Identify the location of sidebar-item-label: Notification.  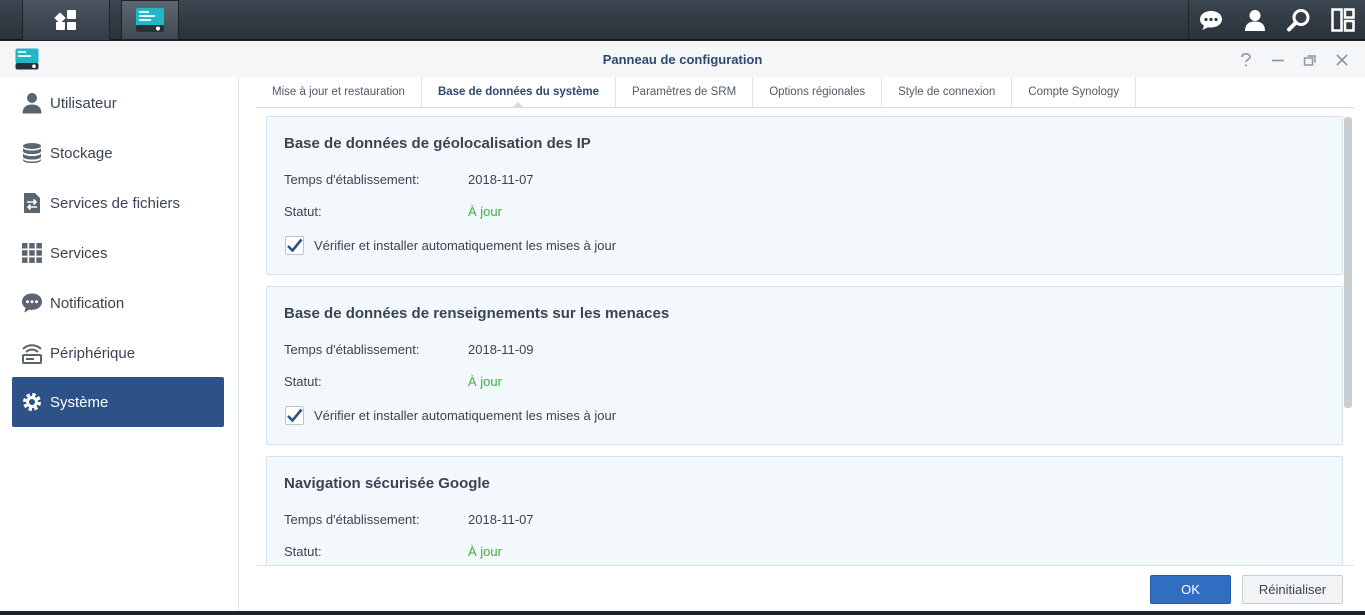
(87, 303).